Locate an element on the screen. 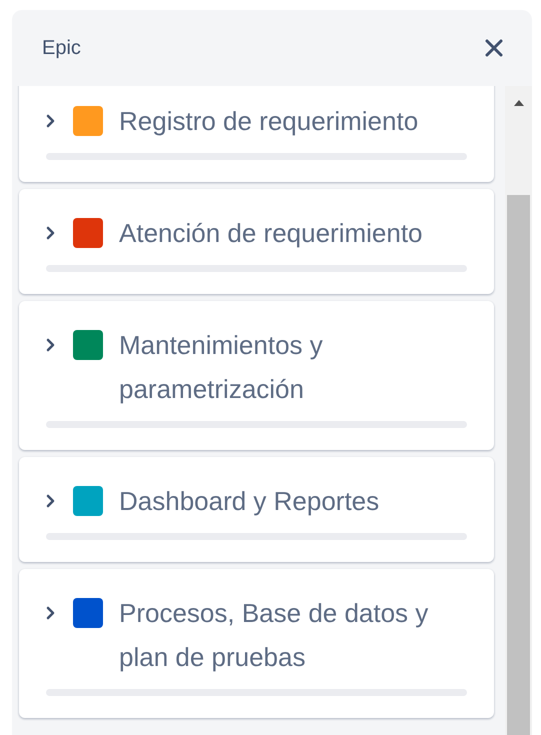 The image size is (541, 735). epic-name: Registro de requerimiento is located at coordinates (268, 121).